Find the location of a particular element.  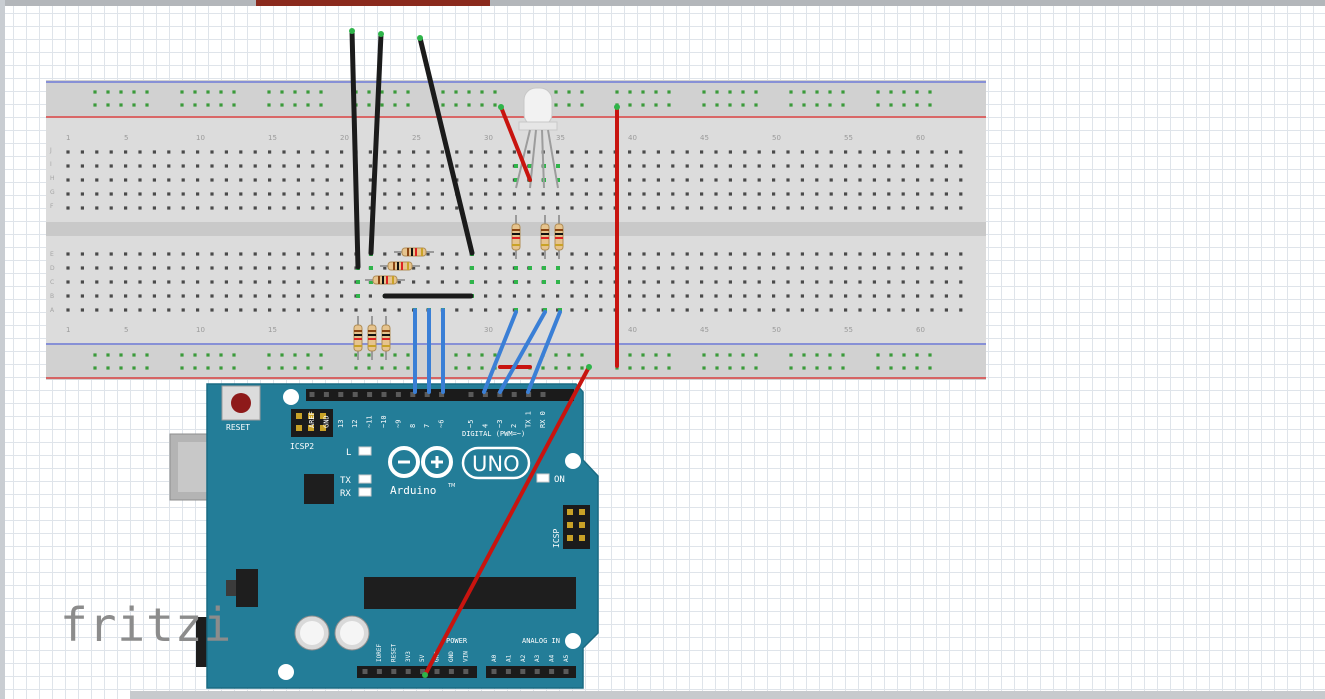

bottom-header-pins is located at coordinates (465, 671).